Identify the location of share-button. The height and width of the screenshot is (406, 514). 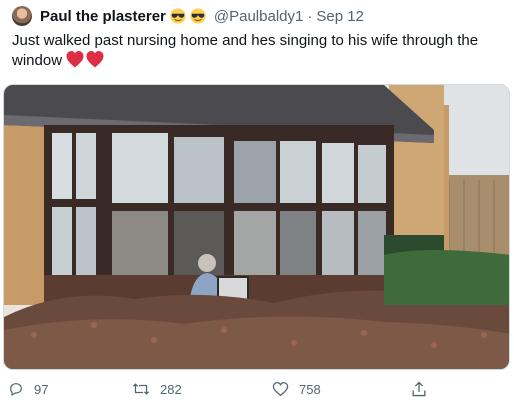
(419, 389).